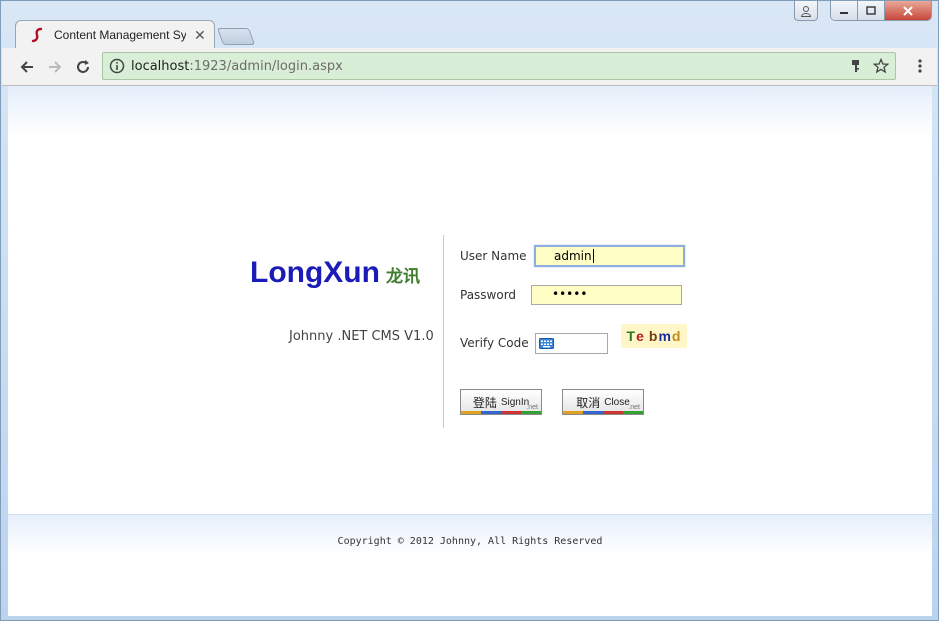 Image resolution: width=939 pixels, height=621 pixels. I want to click on header-gradient, so click(470, 111).